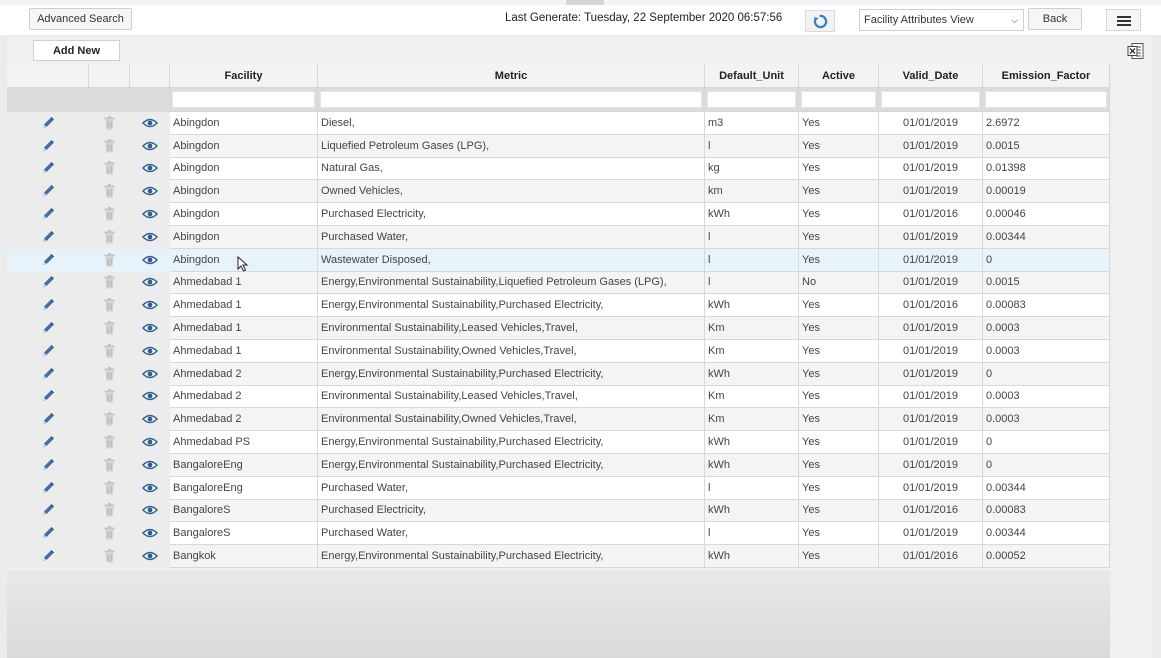  I want to click on export-excel-button, so click(1136, 52).